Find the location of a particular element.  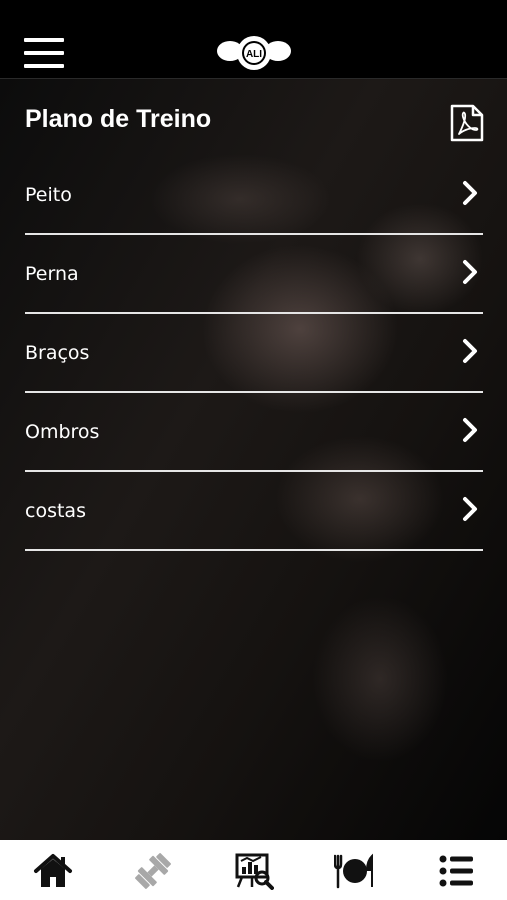

menu-item-label: Peito is located at coordinates (48, 195).